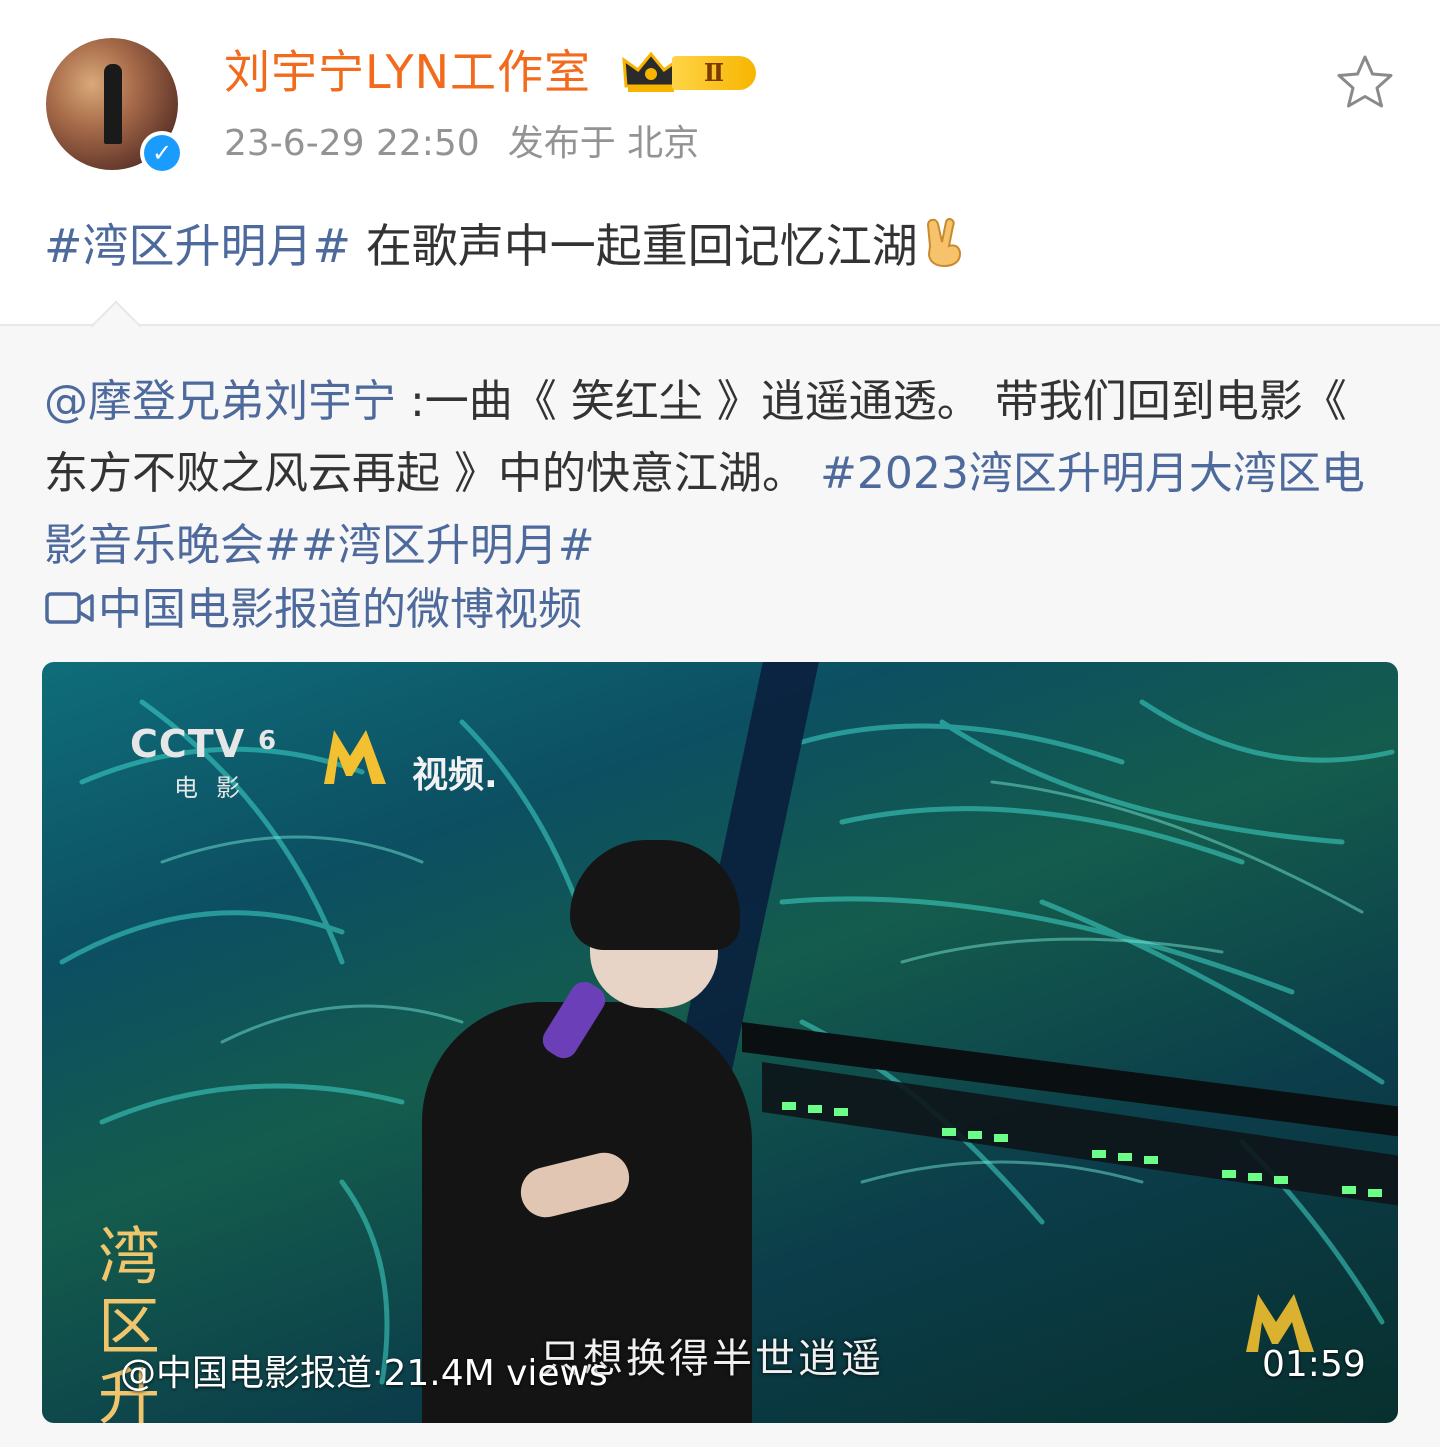  What do you see at coordinates (340, 609) in the screenshot?
I see `video-link-label: 中国电影报道的微博视频` at bounding box center [340, 609].